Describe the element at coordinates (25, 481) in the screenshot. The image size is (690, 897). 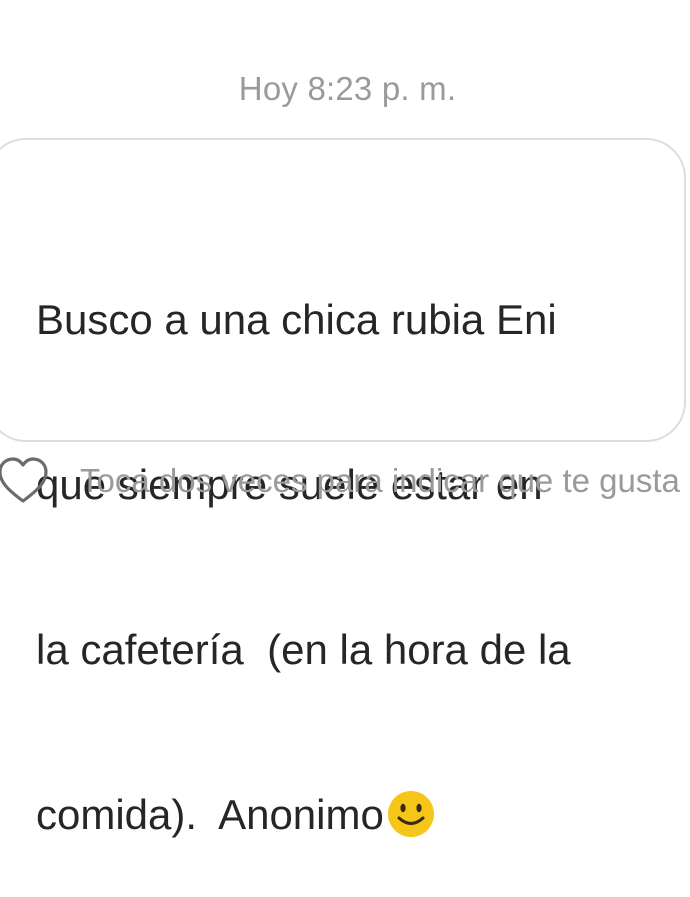
I see `heart-icon` at that location.